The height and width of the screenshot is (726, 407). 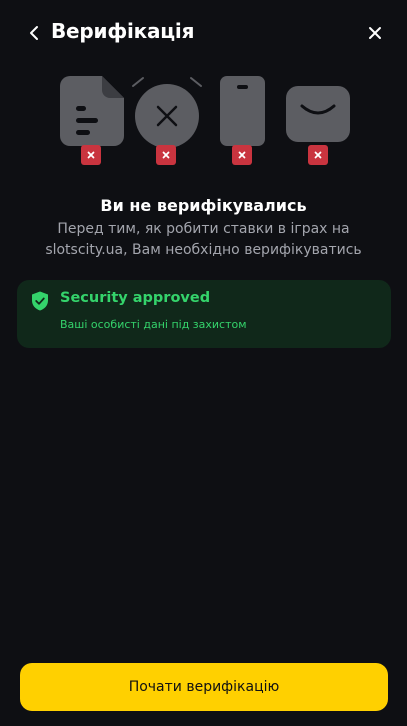 I want to click on close-button, so click(x=375, y=33).